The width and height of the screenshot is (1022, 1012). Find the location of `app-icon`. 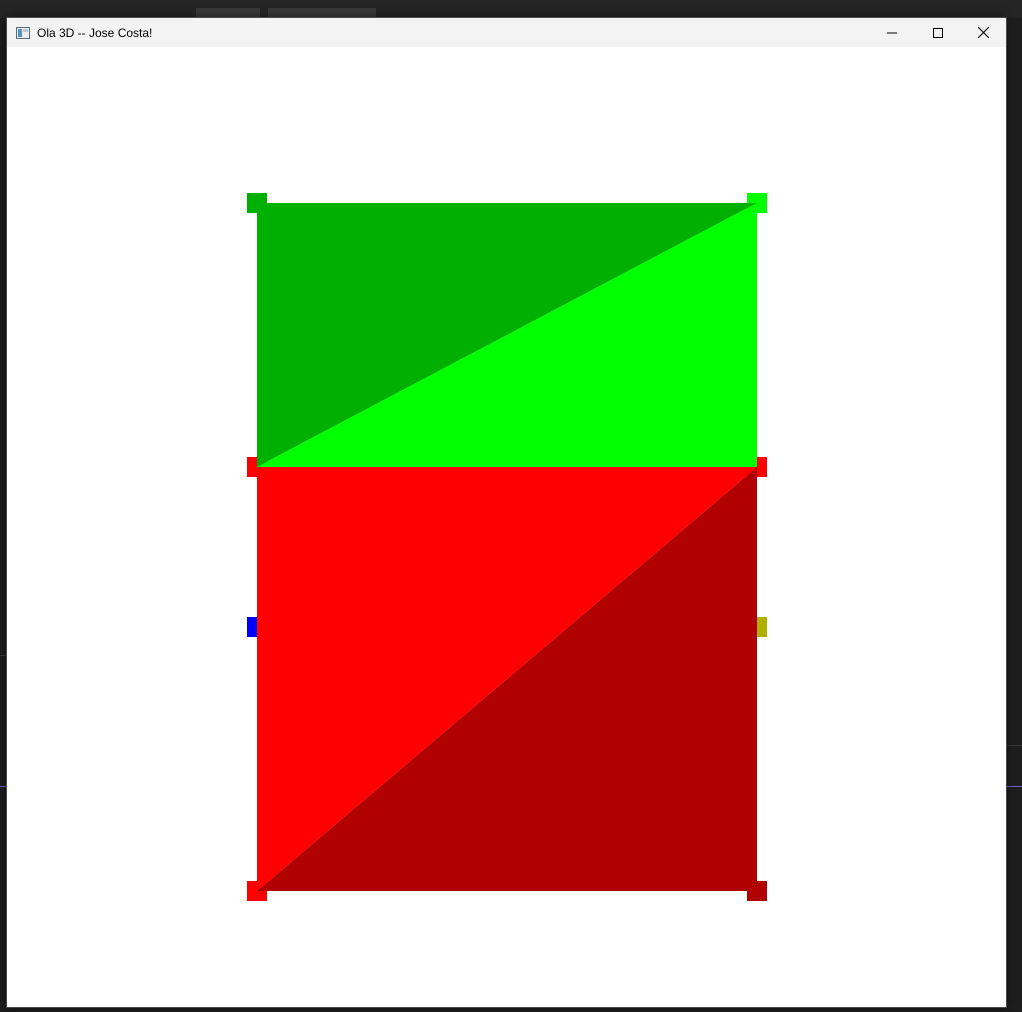

app-icon is located at coordinates (23, 32).